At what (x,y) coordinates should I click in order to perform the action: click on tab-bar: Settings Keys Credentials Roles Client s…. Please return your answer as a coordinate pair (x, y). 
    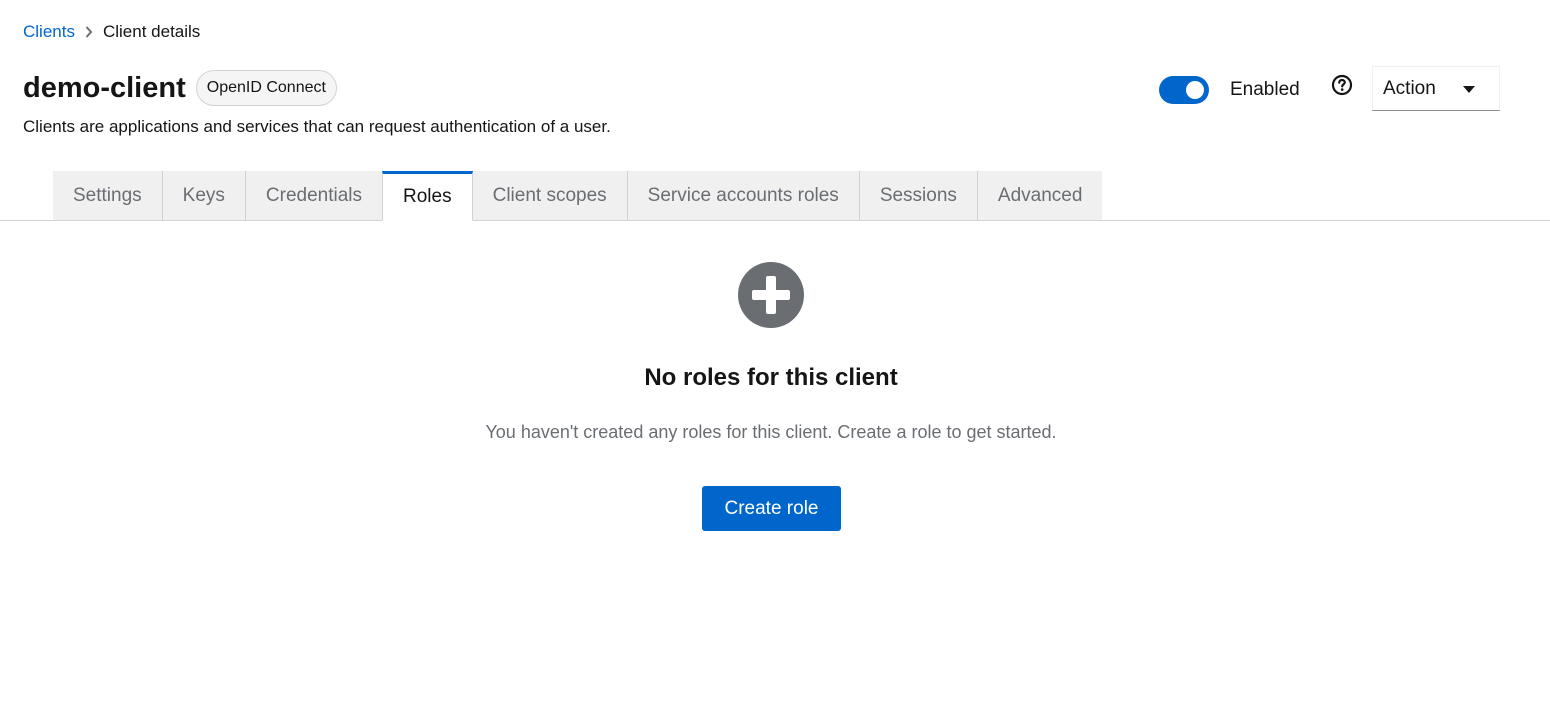
    Looking at the image, I should click on (578, 196).